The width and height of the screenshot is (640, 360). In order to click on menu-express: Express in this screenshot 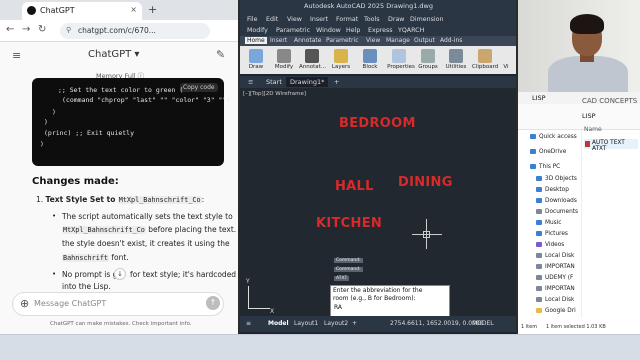, I will do `click(380, 30)`.